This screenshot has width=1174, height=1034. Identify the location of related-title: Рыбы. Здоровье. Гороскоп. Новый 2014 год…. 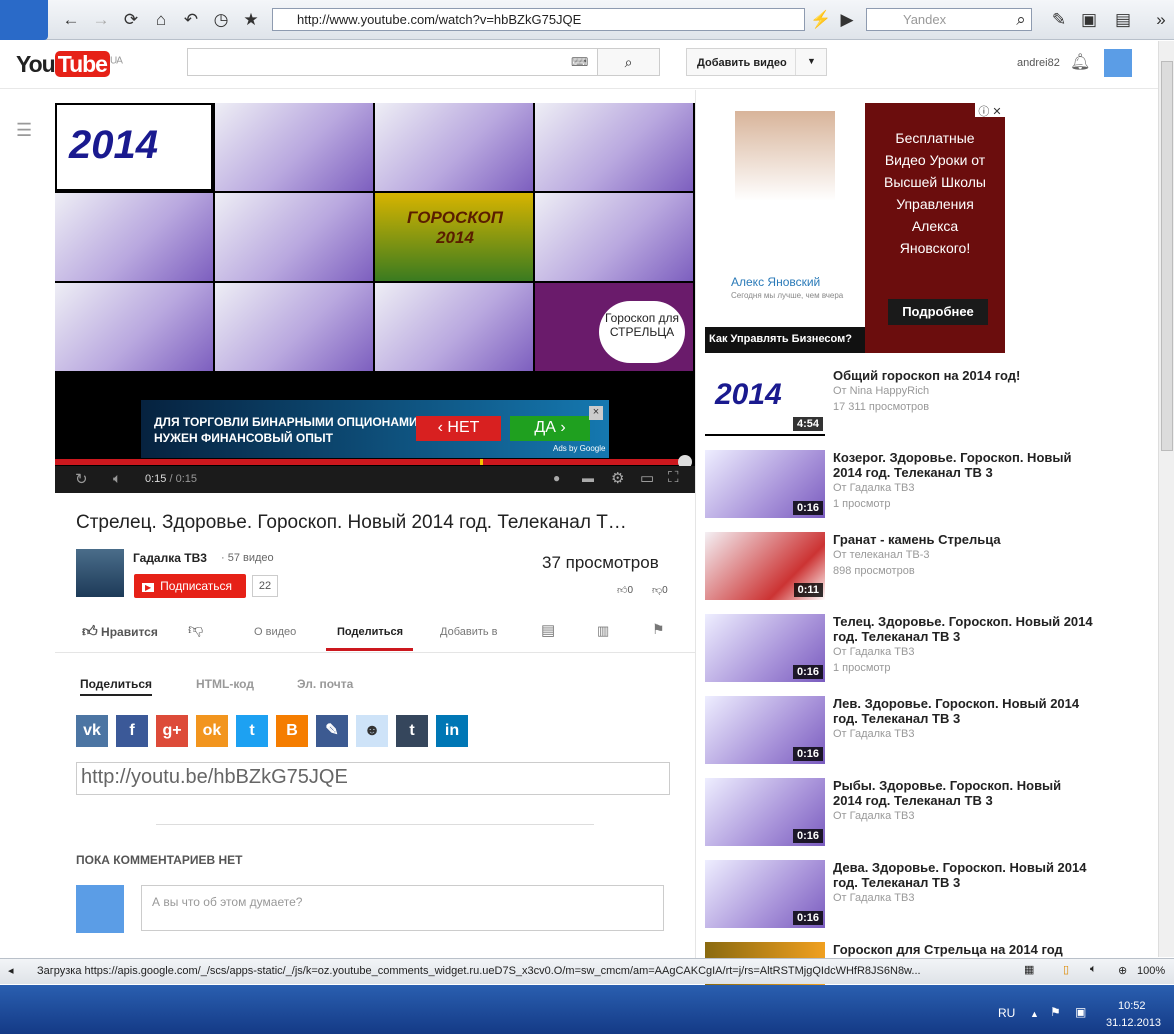
(963, 793).